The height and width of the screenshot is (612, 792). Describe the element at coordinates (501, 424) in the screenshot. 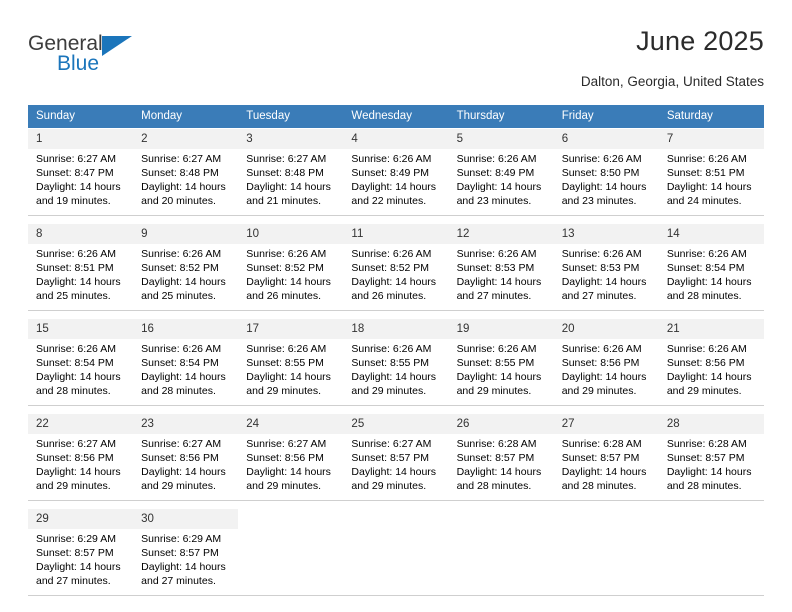

I see `day-number: 26` at that location.